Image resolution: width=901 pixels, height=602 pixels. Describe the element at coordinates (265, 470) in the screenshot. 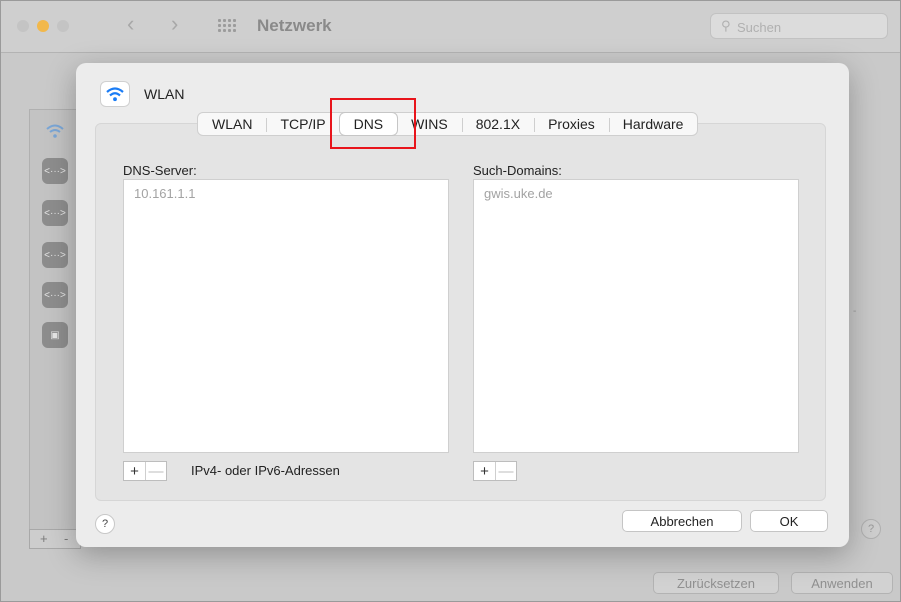

I see `dns-address-hint: IPv4- oder IPv6-Adressen` at that location.